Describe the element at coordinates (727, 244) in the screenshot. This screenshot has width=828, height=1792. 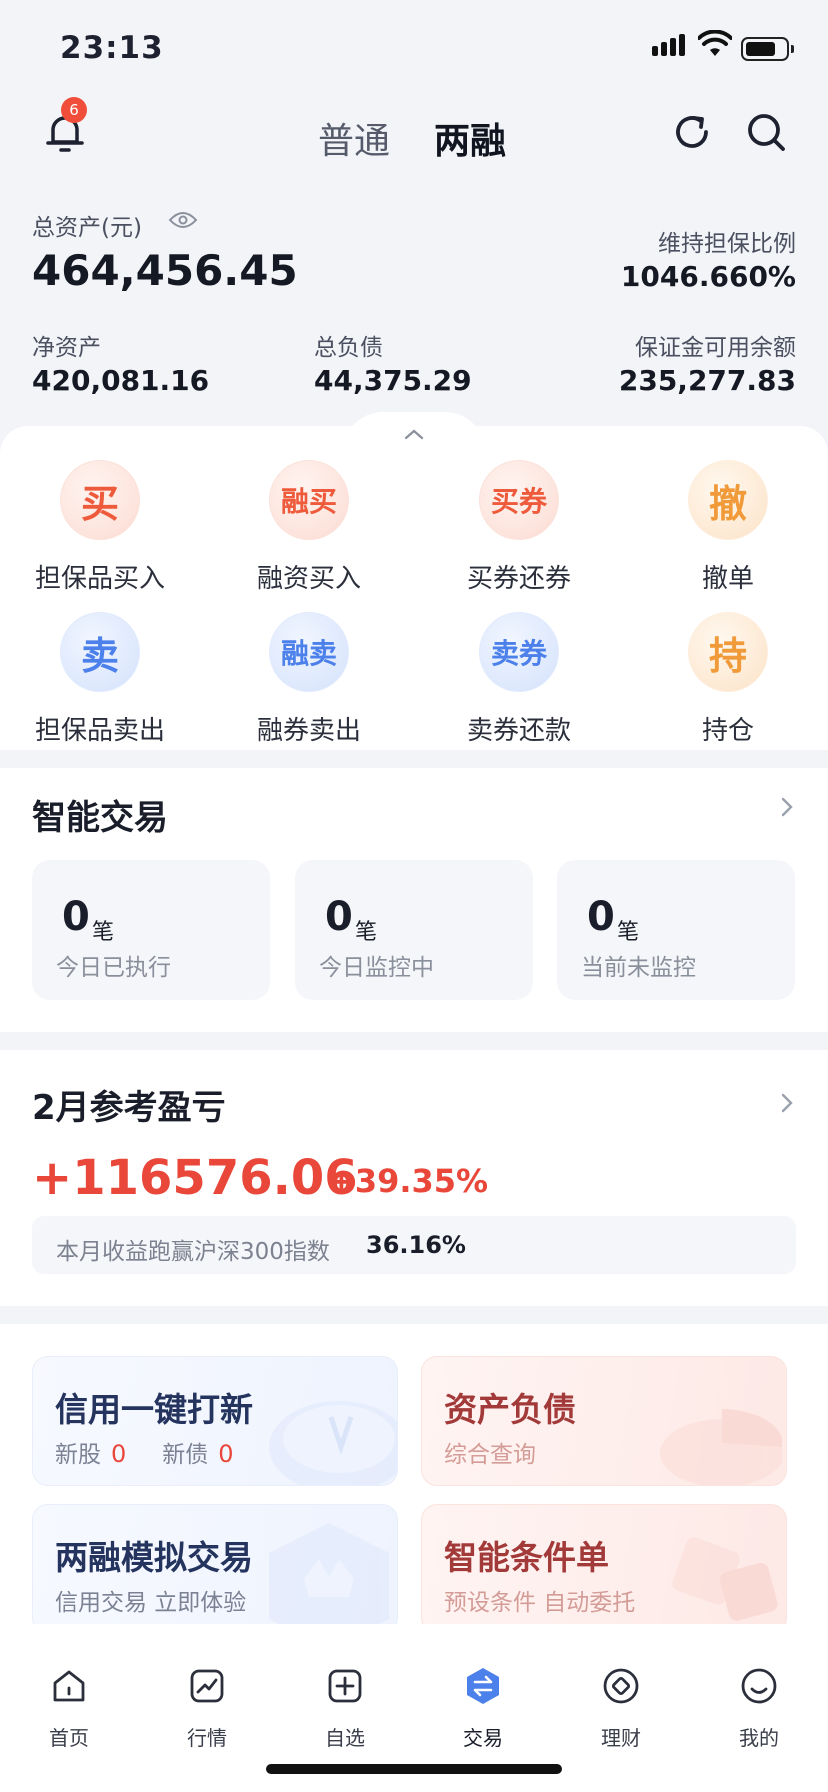
I see `maintenance-ratio-label: 维持担保比例` at that location.